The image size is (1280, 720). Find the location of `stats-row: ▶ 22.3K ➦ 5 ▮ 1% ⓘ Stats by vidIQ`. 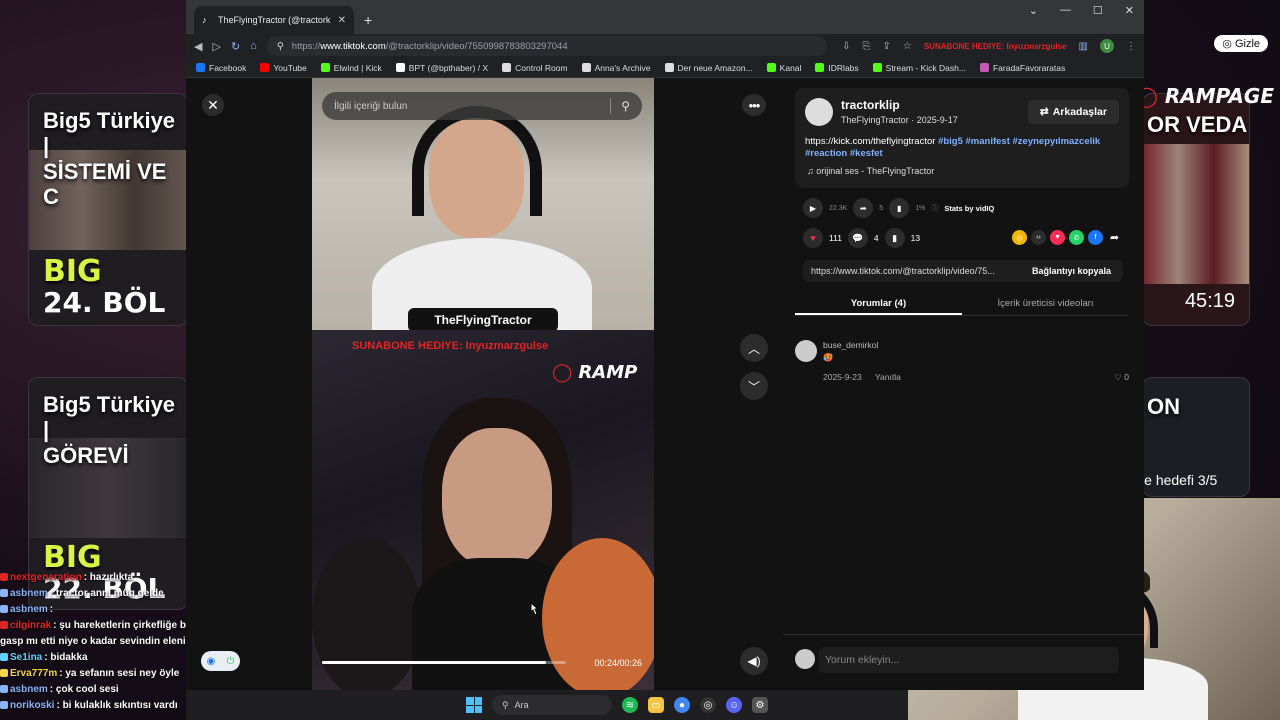

stats-row: ▶ 22.3K ➦ 5 ▮ 1% ⓘ Stats by vidIQ is located at coordinates (898, 208).